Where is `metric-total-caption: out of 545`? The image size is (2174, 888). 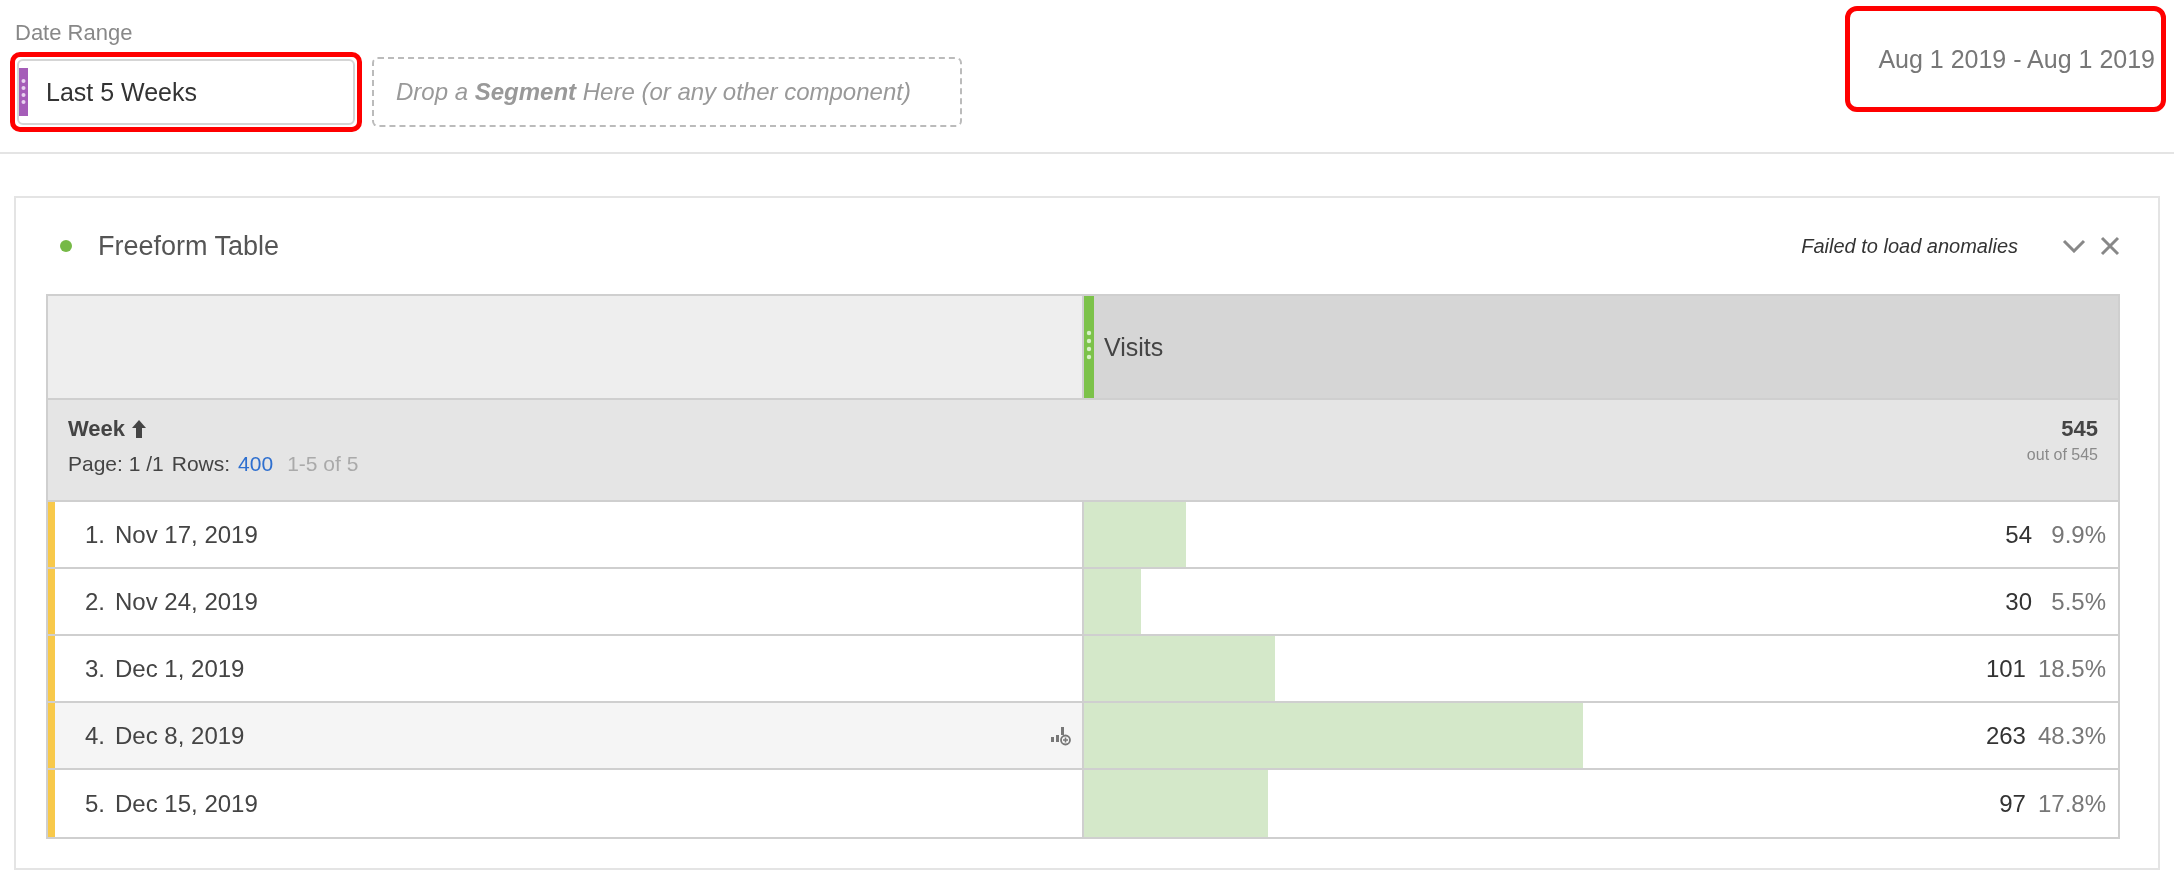 metric-total-caption: out of 545 is located at coordinates (2062, 455).